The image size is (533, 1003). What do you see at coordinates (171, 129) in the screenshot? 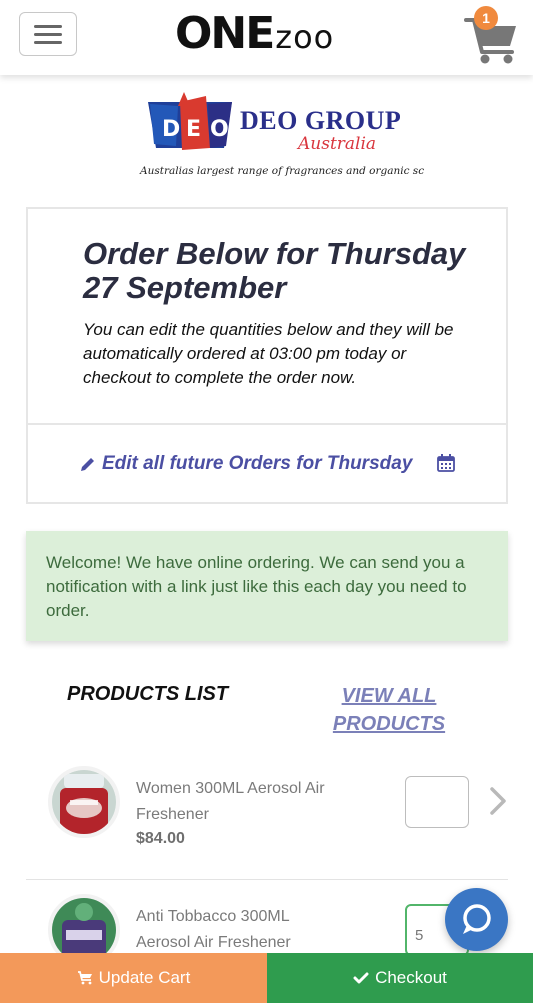
I see `logo-letter-d: D` at bounding box center [171, 129].